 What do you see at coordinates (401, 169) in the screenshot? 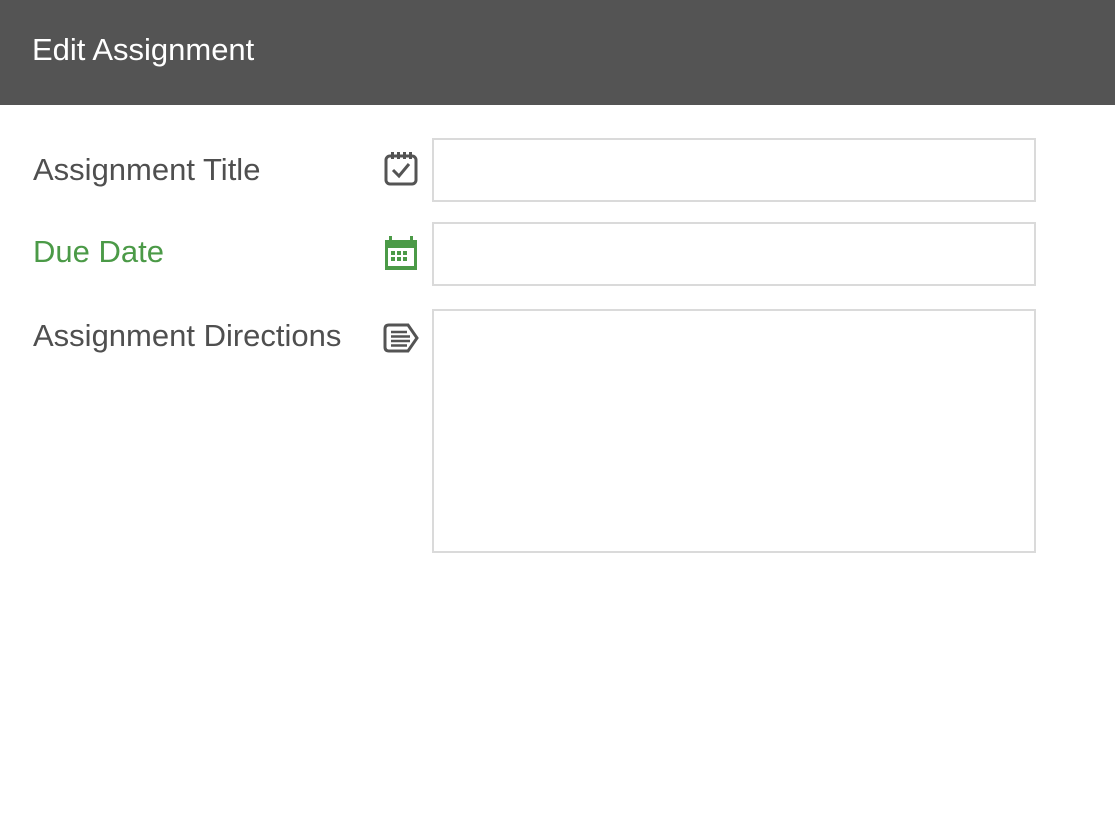
I see `calendar-check-icon` at bounding box center [401, 169].